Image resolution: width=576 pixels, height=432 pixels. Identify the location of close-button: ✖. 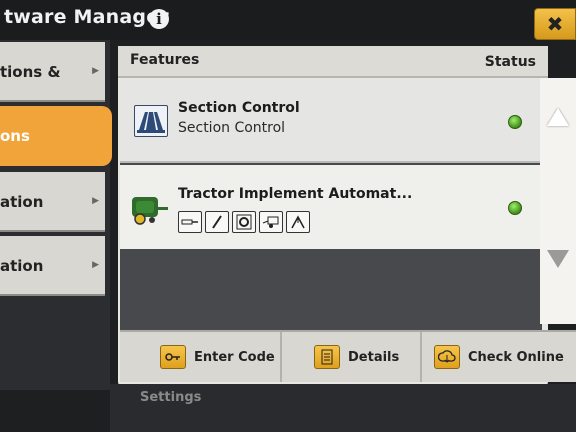
(555, 24).